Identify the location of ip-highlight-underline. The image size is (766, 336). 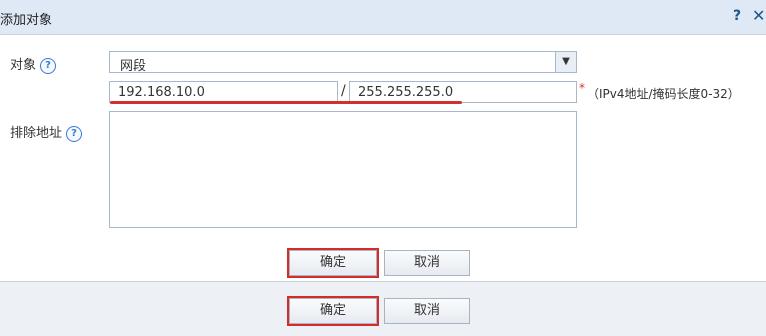
(286, 102).